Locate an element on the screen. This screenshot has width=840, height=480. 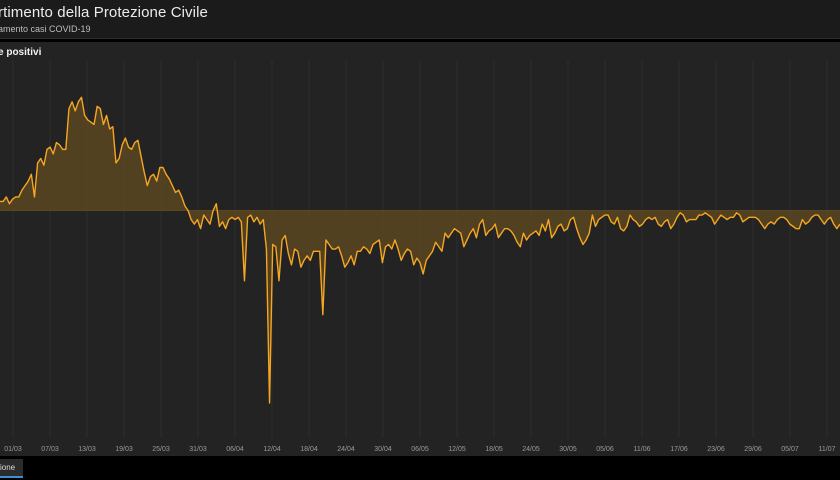
footer-tab: ione is located at coordinates (12, 468).